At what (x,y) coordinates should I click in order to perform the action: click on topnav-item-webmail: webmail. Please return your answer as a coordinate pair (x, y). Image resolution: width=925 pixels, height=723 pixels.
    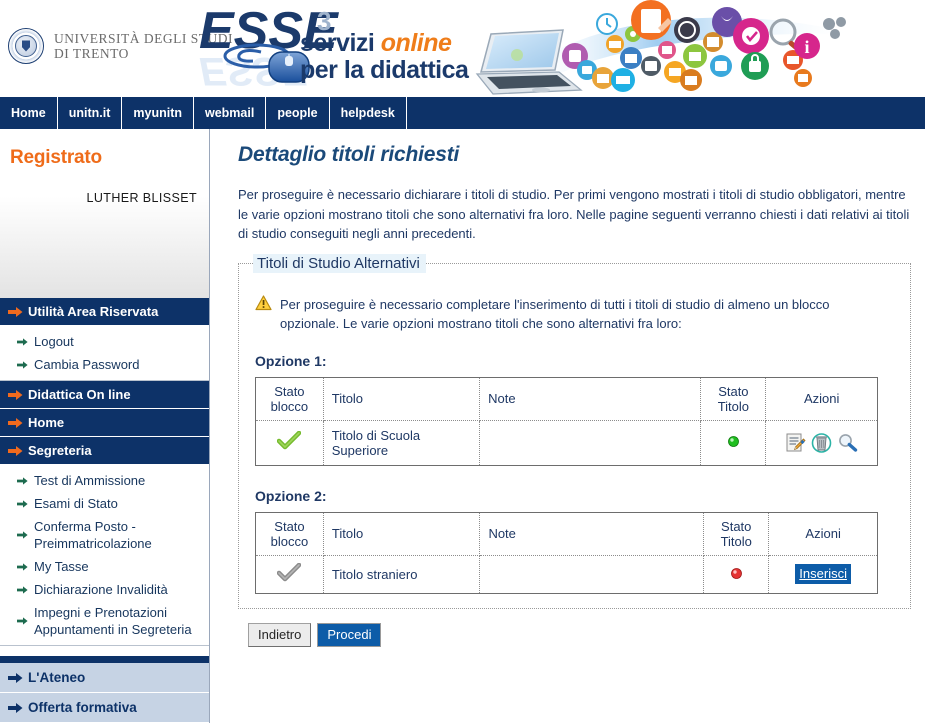
    Looking at the image, I should click on (230, 113).